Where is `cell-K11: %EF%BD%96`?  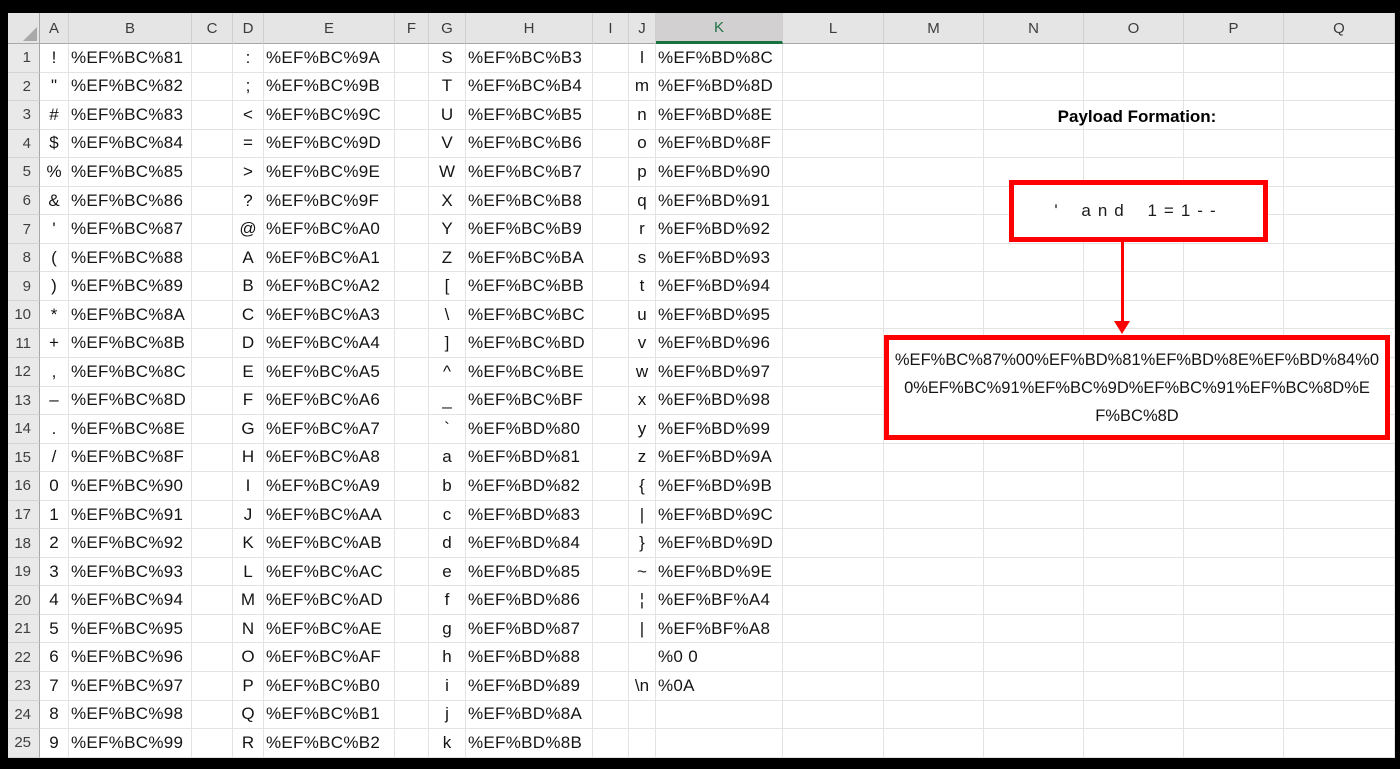 cell-K11: %EF%BD%96 is located at coordinates (719, 344).